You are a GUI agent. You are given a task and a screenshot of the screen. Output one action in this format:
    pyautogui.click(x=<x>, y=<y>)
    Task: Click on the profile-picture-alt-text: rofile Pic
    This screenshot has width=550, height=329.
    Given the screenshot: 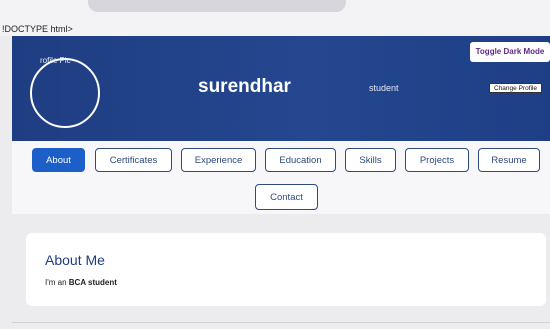 What is the action you would take?
    pyautogui.click(x=55, y=60)
    